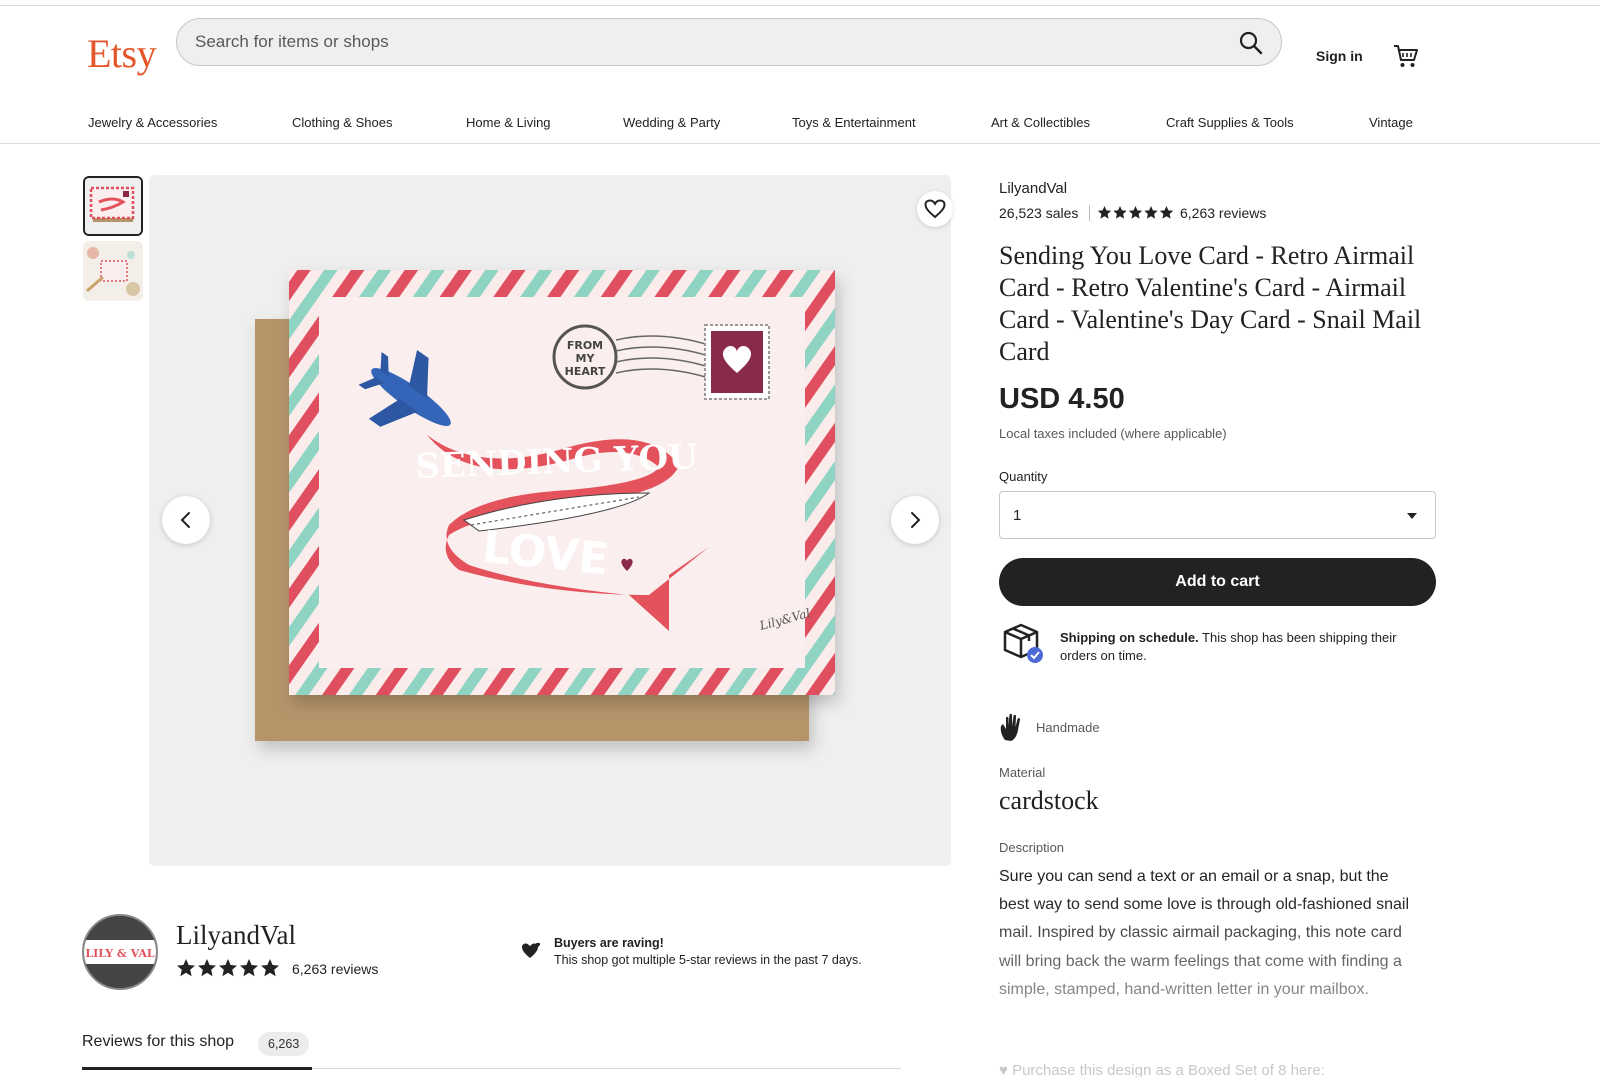 The width and height of the screenshot is (1600, 1077). Describe the element at coordinates (1135, 212) in the screenshot. I see `listing-rating-stars` at that location.